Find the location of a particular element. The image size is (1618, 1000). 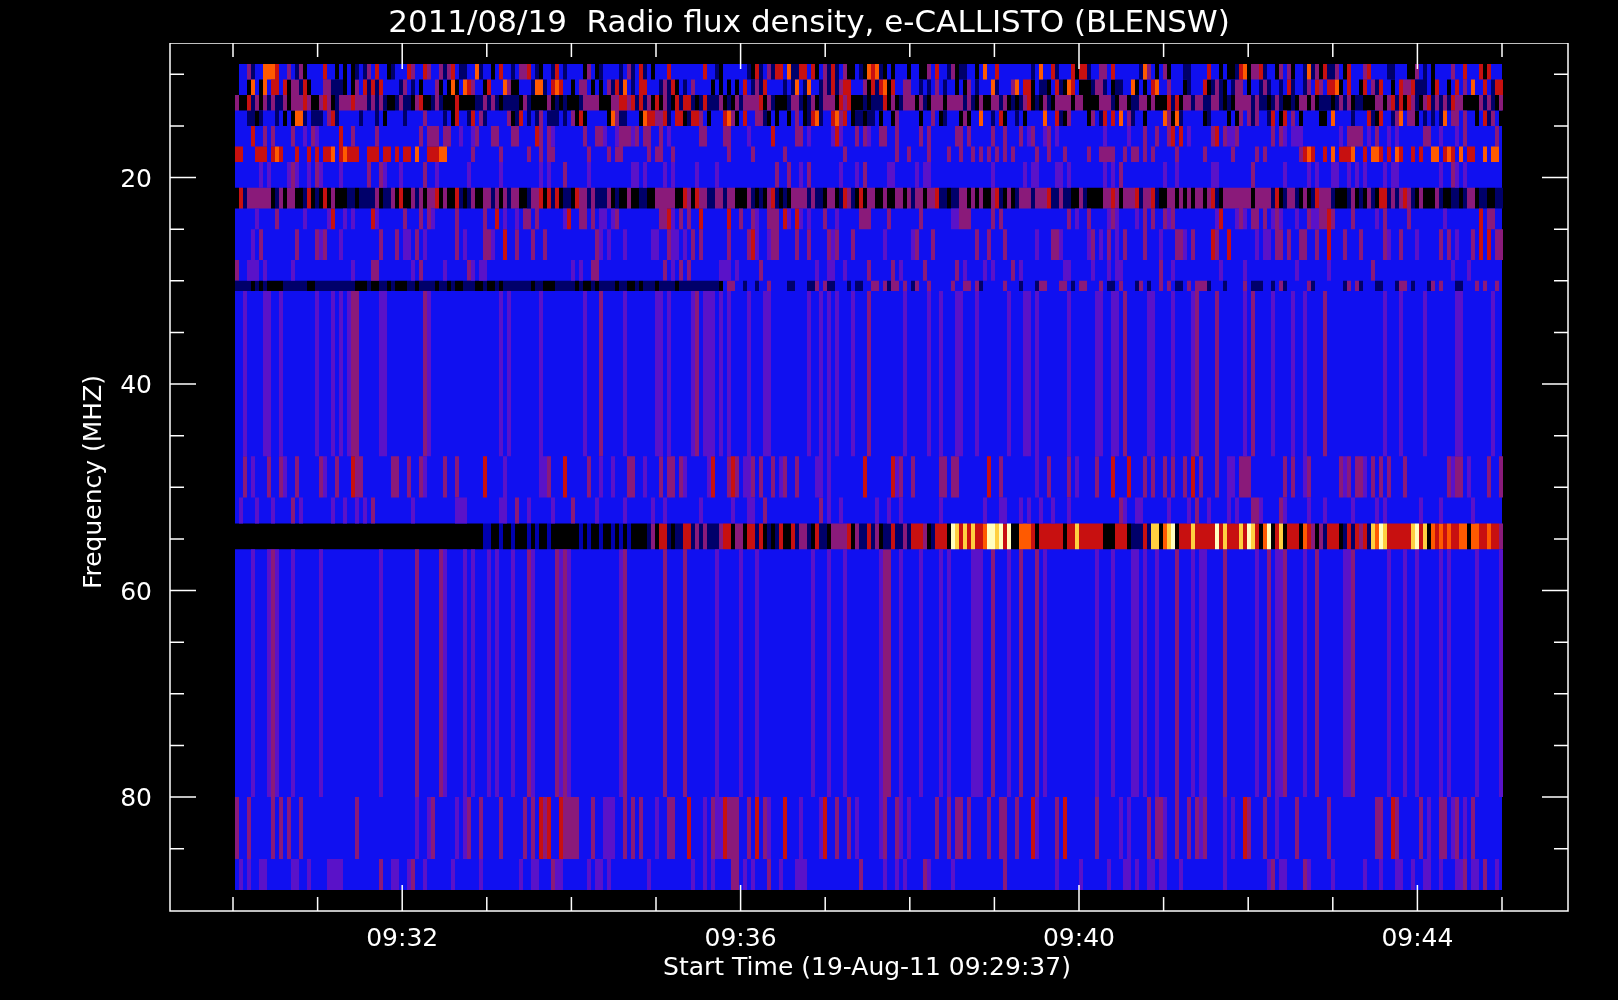

tick-label: 60 is located at coordinates (136, 591).